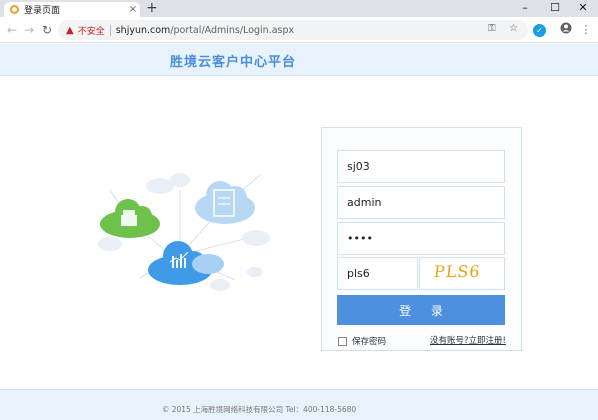  What do you see at coordinates (299, 8) in the screenshot?
I see `tab-strip: 登录页面 × + – ☐ ✕` at bounding box center [299, 8].